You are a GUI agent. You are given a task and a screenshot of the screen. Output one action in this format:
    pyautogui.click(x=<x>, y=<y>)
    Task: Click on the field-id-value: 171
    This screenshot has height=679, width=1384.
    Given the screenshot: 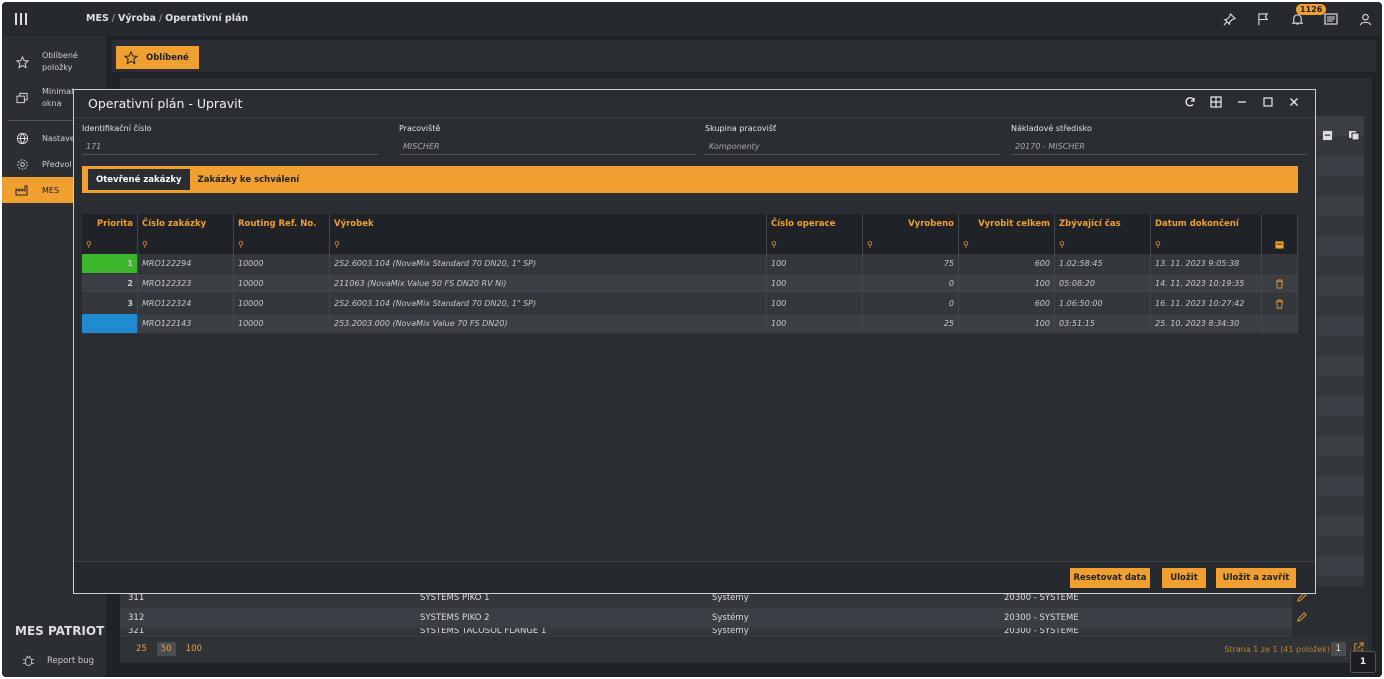 What is the action you would take?
    pyautogui.click(x=230, y=148)
    